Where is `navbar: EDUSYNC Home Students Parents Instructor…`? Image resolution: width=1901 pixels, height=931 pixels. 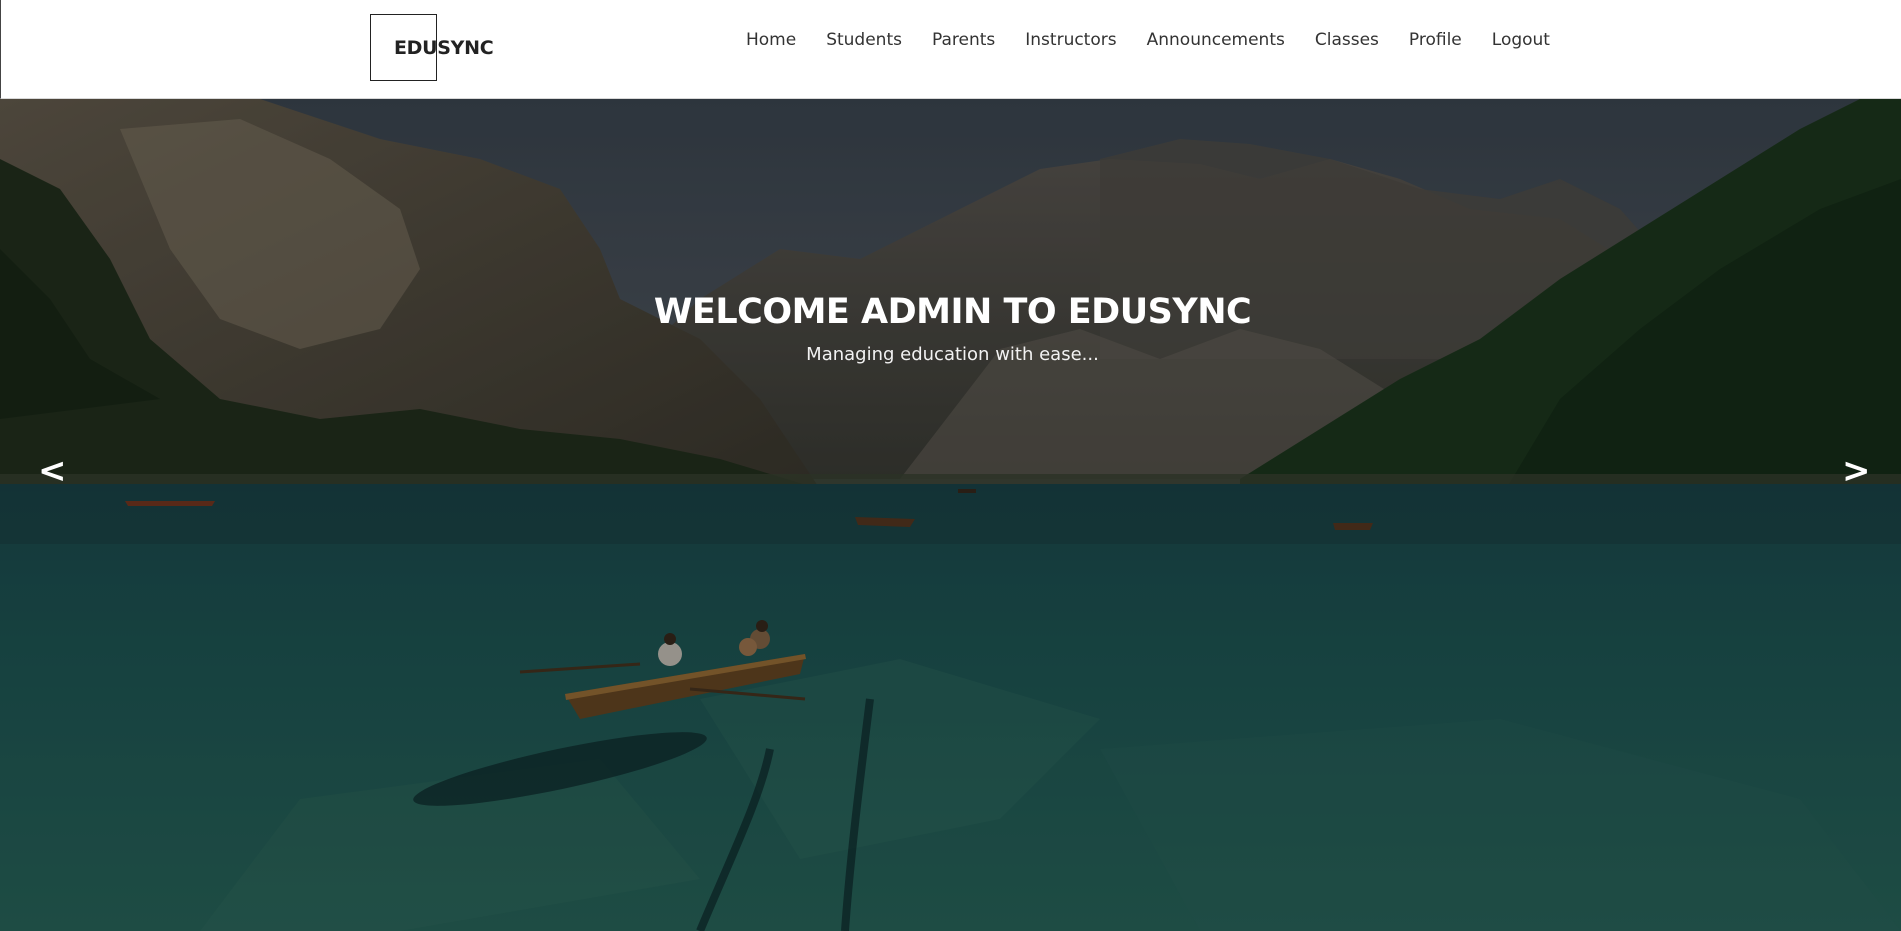 navbar: EDUSYNC Home Students Parents Instructor… is located at coordinates (950, 49).